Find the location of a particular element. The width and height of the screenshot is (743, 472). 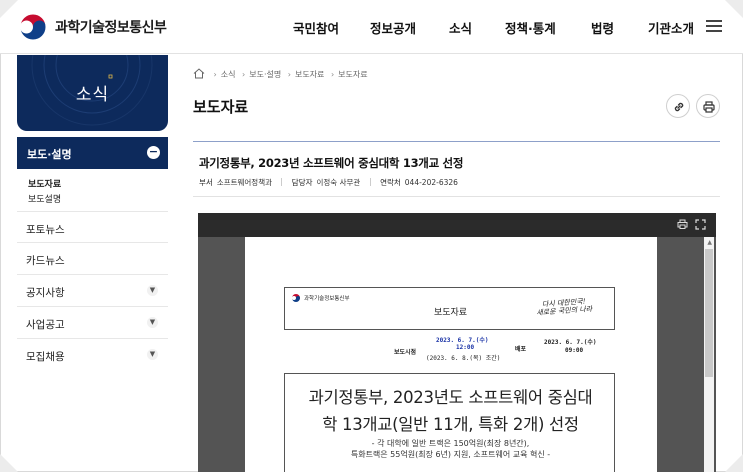

sidebar-item-label: 모집채용 is located at coordinates (45, 357).